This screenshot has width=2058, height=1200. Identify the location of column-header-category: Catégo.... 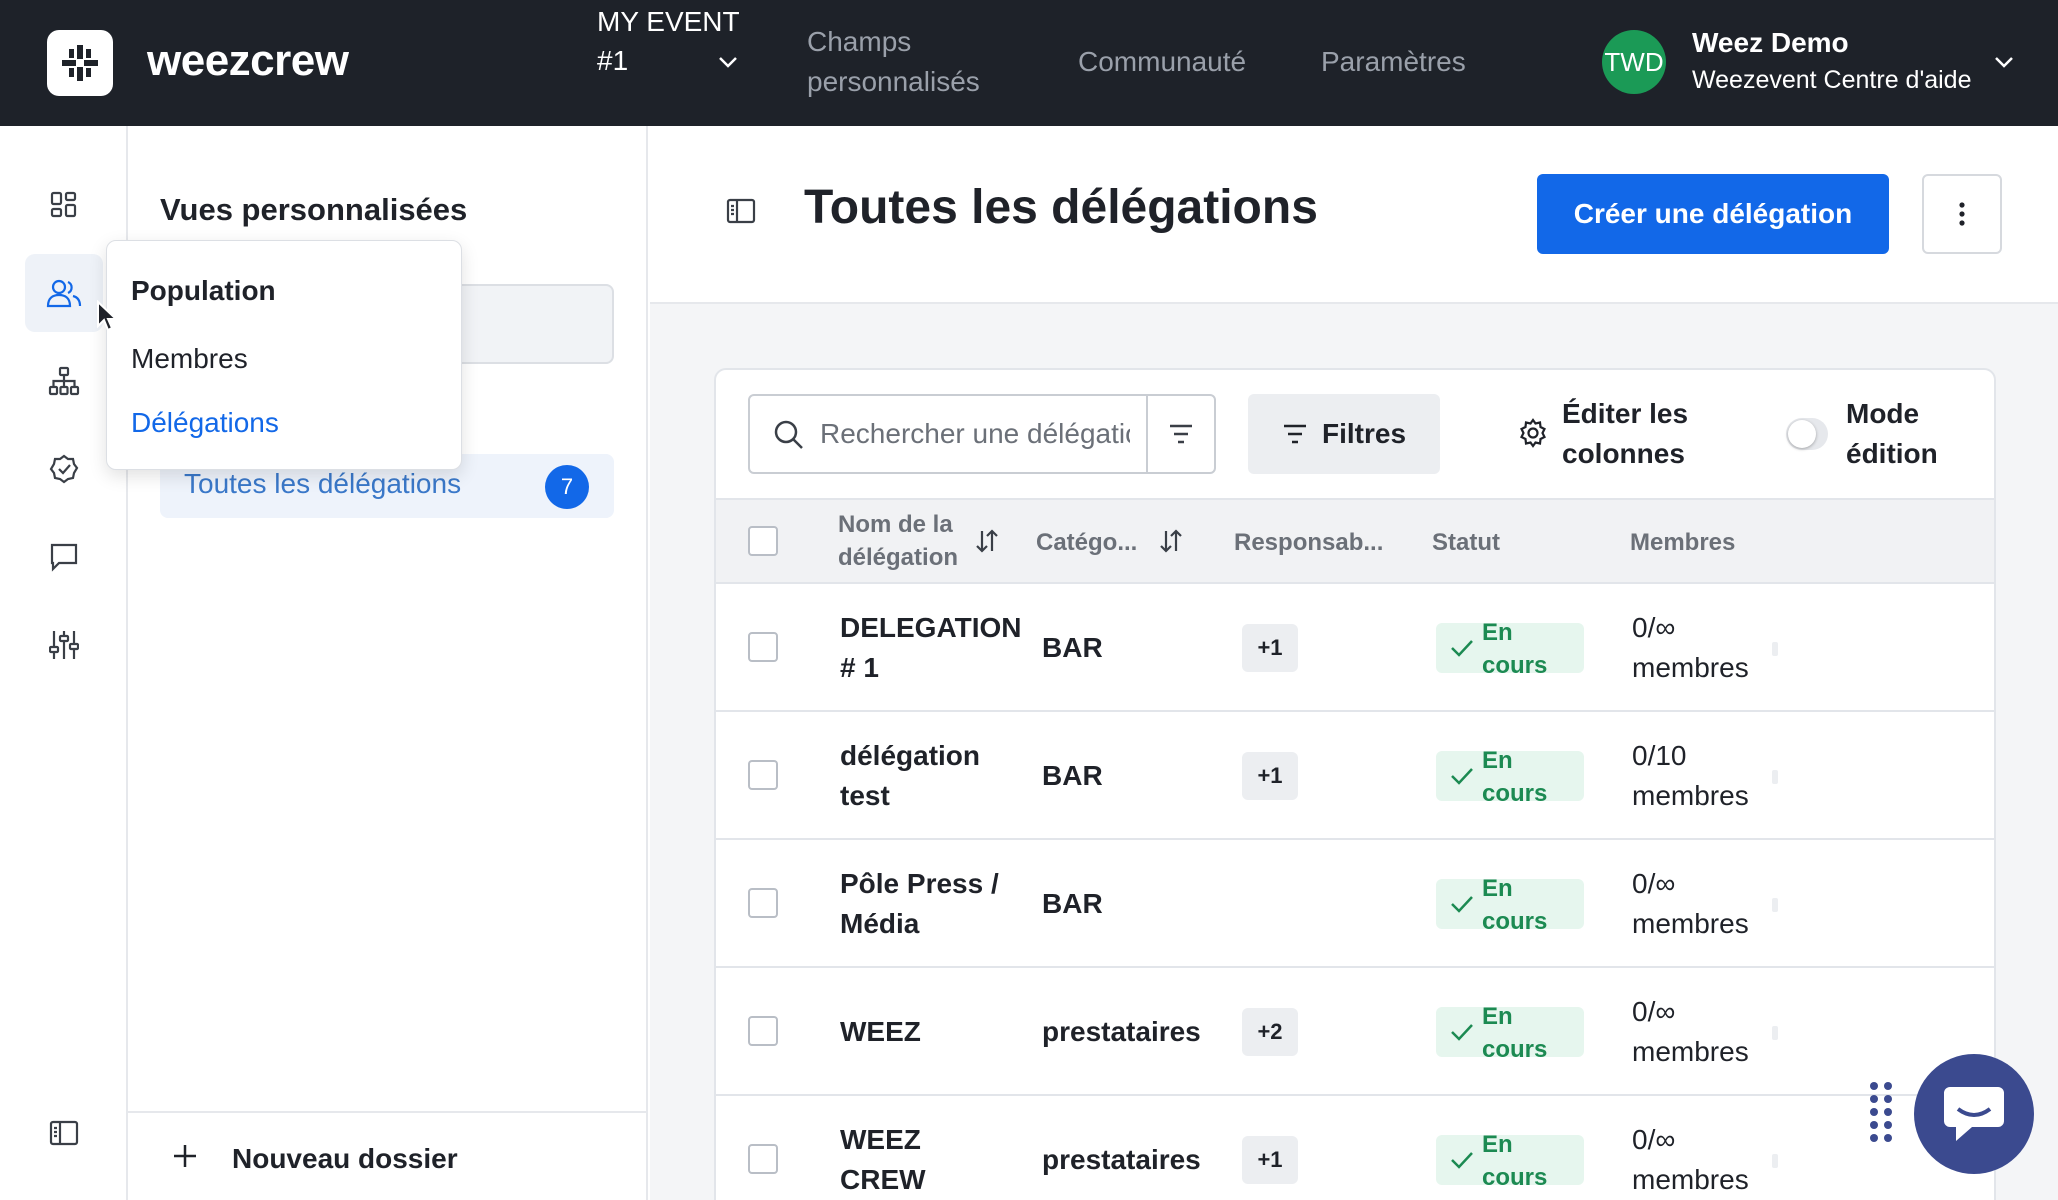
(1086, 542).